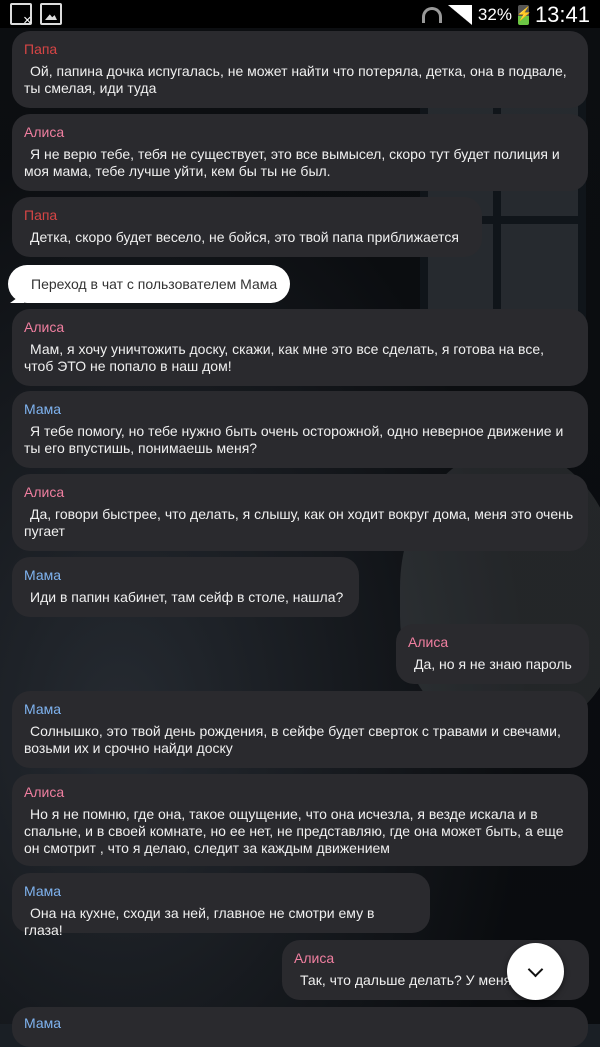  I want to click on message-text: Да, но я не знаю пароль, so click(493, 664).